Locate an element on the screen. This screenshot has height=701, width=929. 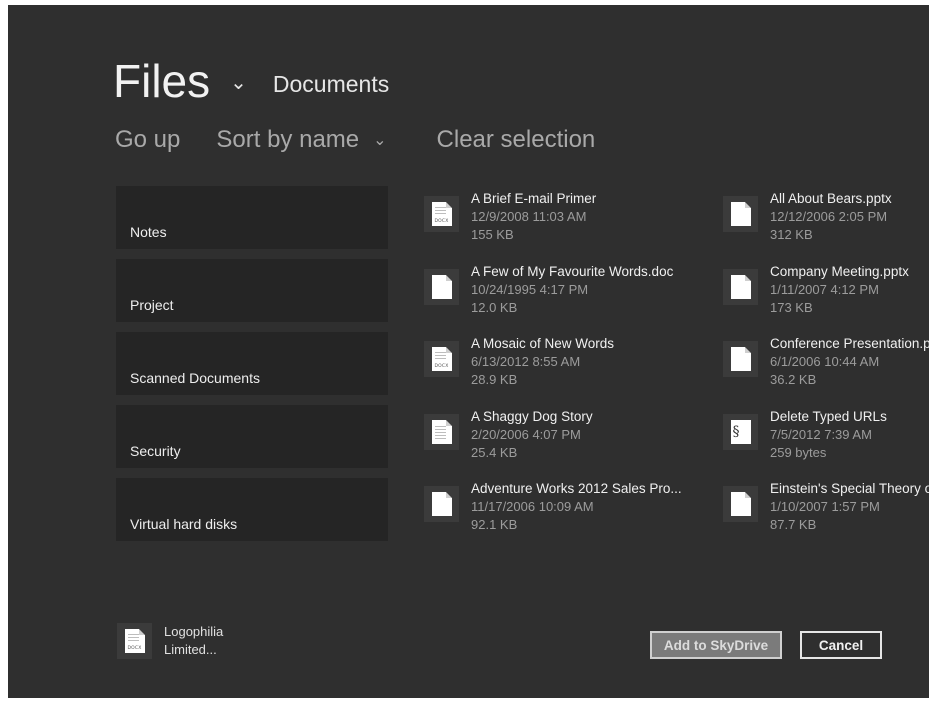
file-name: All About Bears.pptx is located at coordinates (831, 198).